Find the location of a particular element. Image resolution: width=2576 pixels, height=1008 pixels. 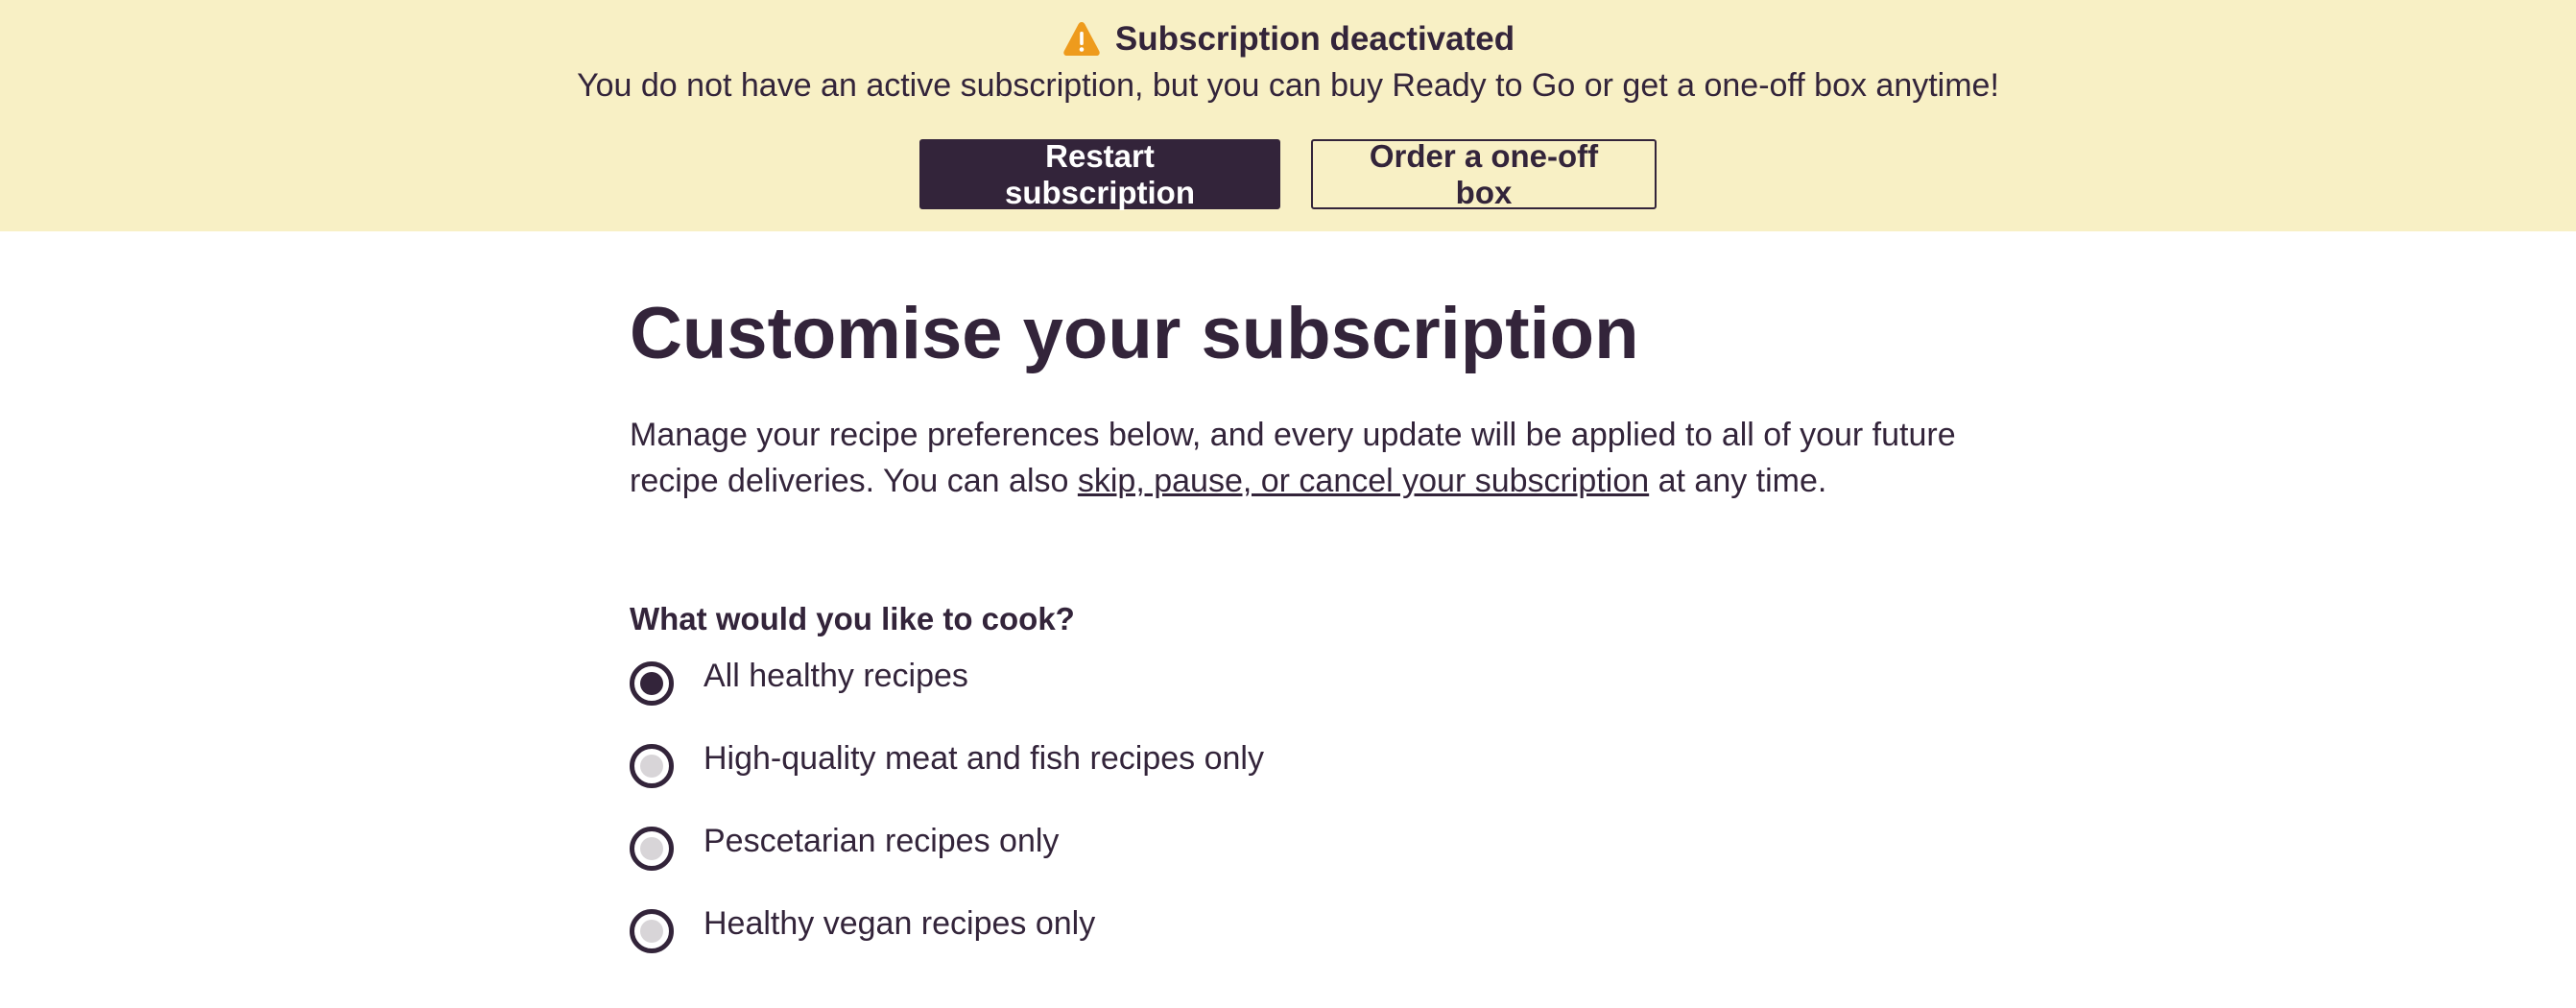

page-title: Customise your subscription is located at coordinates (1134, 333).